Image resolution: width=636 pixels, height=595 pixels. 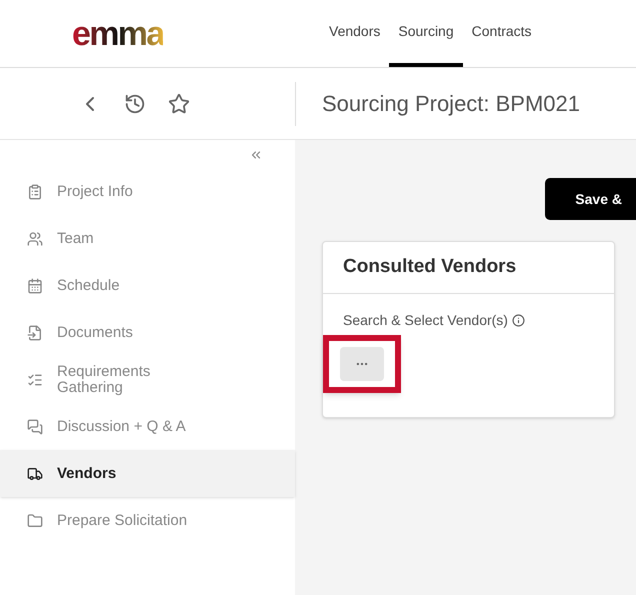 What do you see at coordinates (95, 192) in the screenshot?
I see `sidebar-label: Project Info` at bounding box center [95, 192].